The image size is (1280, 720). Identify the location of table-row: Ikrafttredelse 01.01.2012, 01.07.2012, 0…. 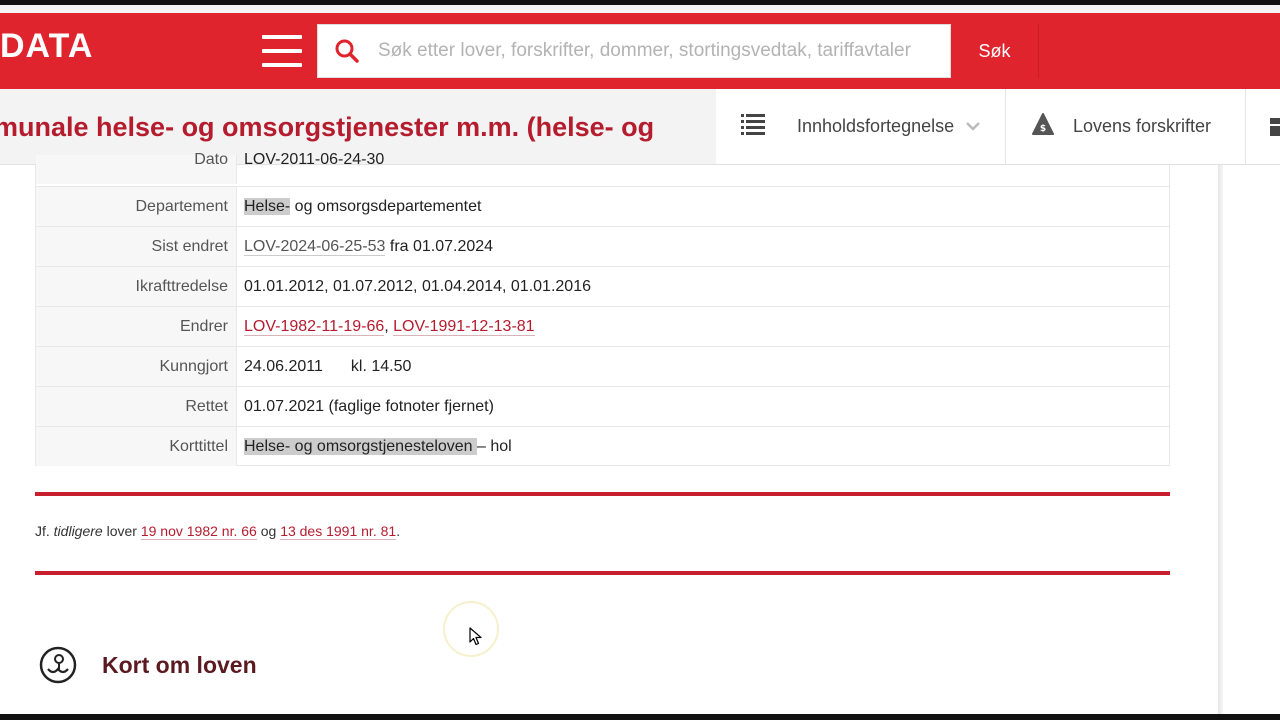
(602, 286).